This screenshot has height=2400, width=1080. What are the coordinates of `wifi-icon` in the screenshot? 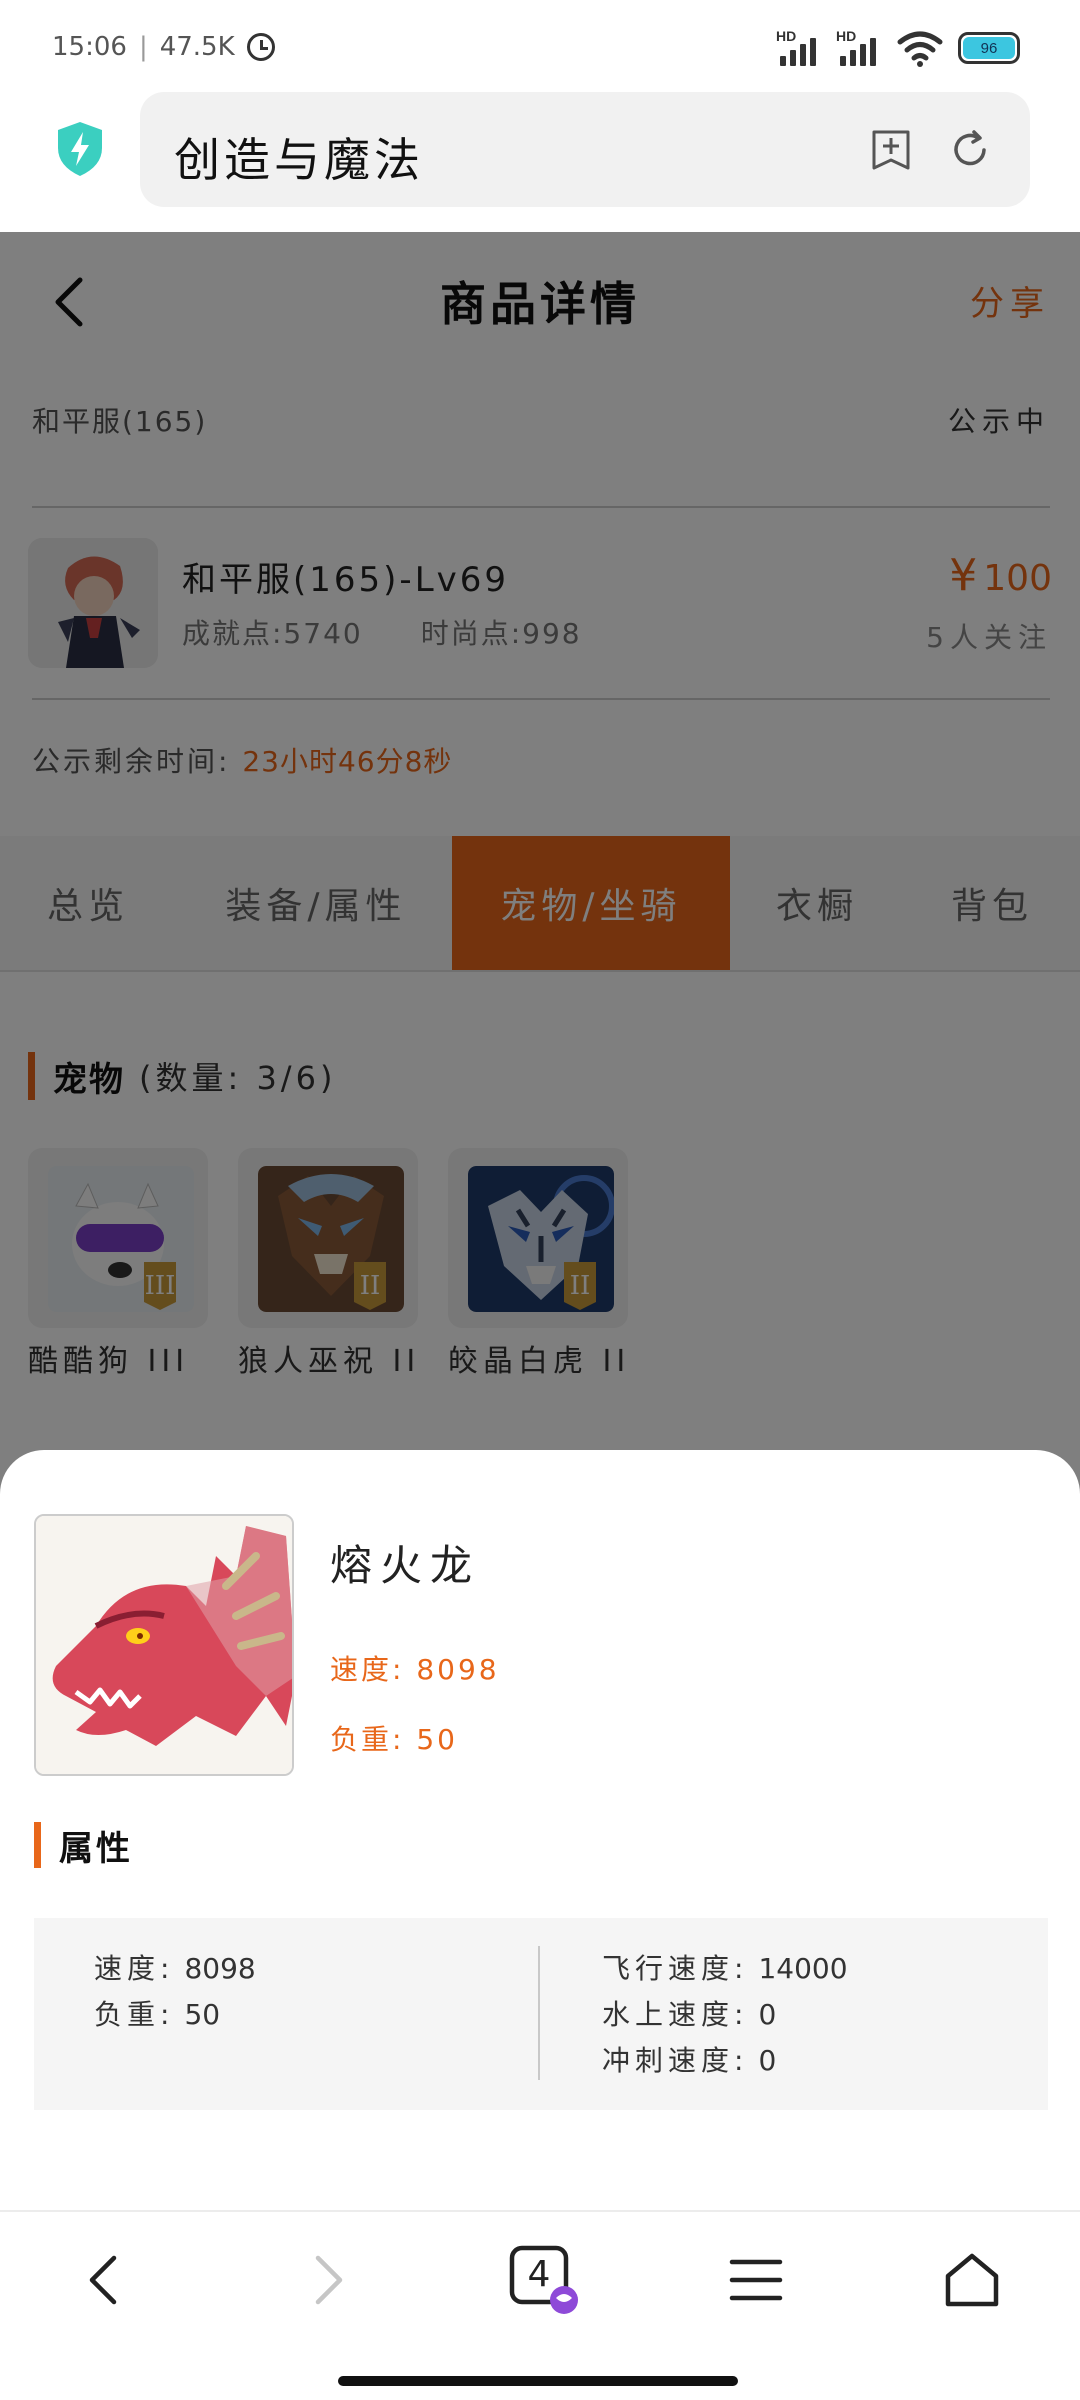 It's located at (920, 49).